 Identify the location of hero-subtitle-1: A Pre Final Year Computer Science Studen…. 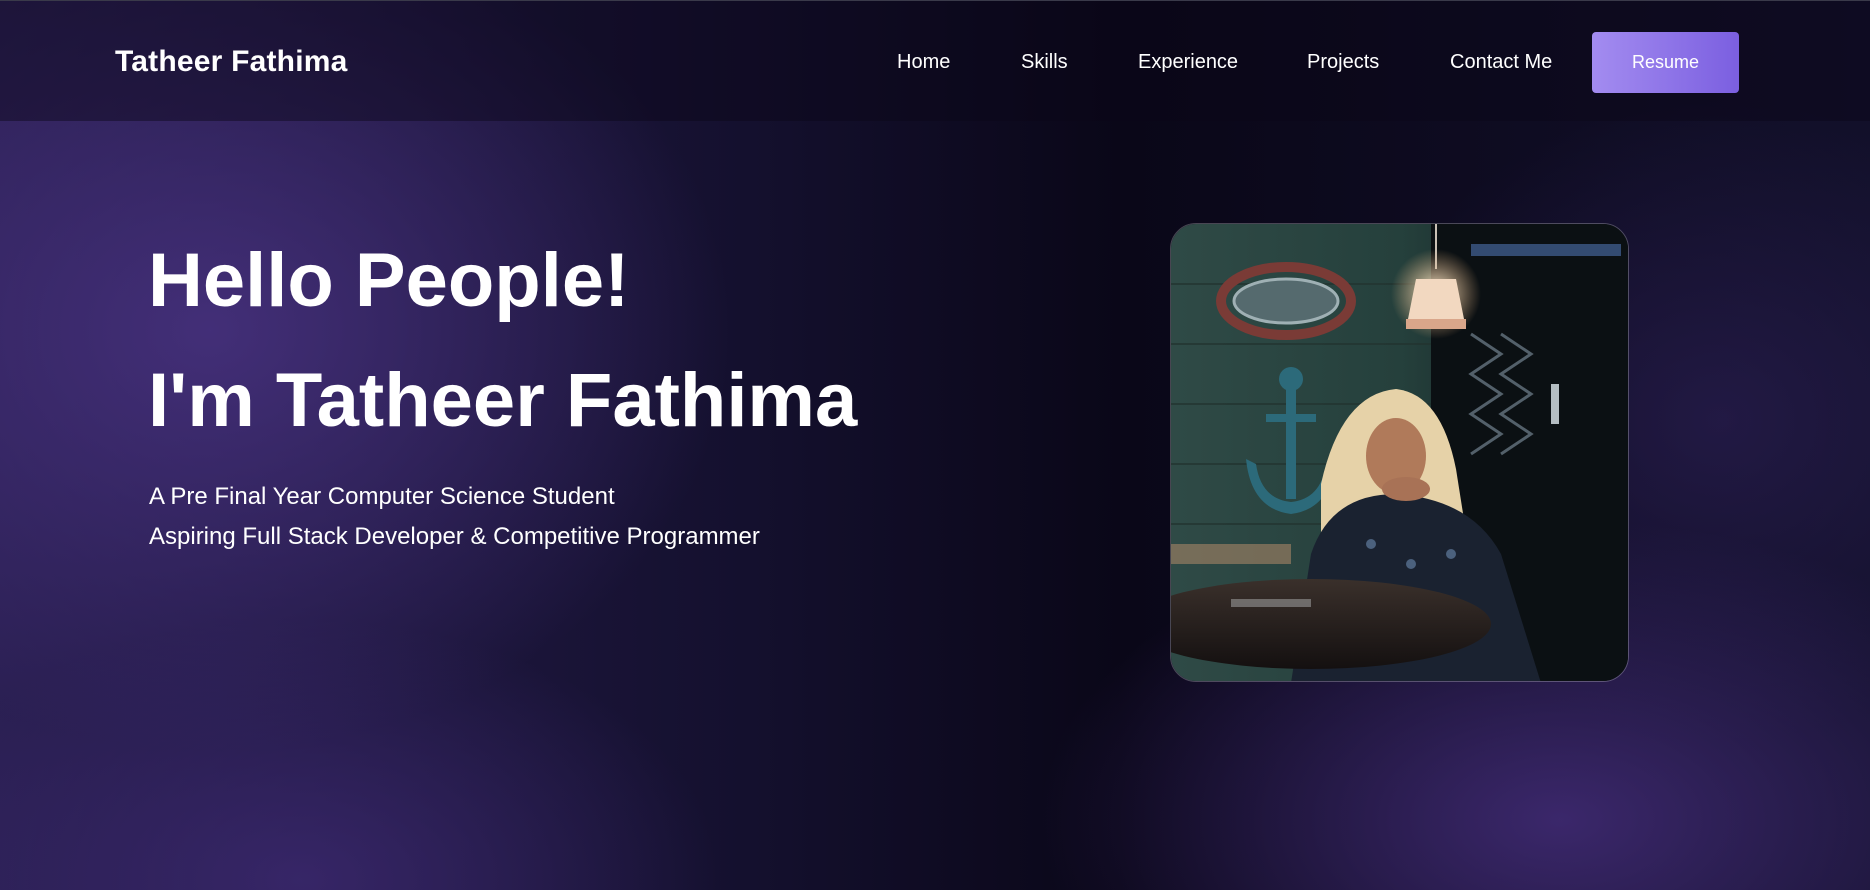
(382, 496).